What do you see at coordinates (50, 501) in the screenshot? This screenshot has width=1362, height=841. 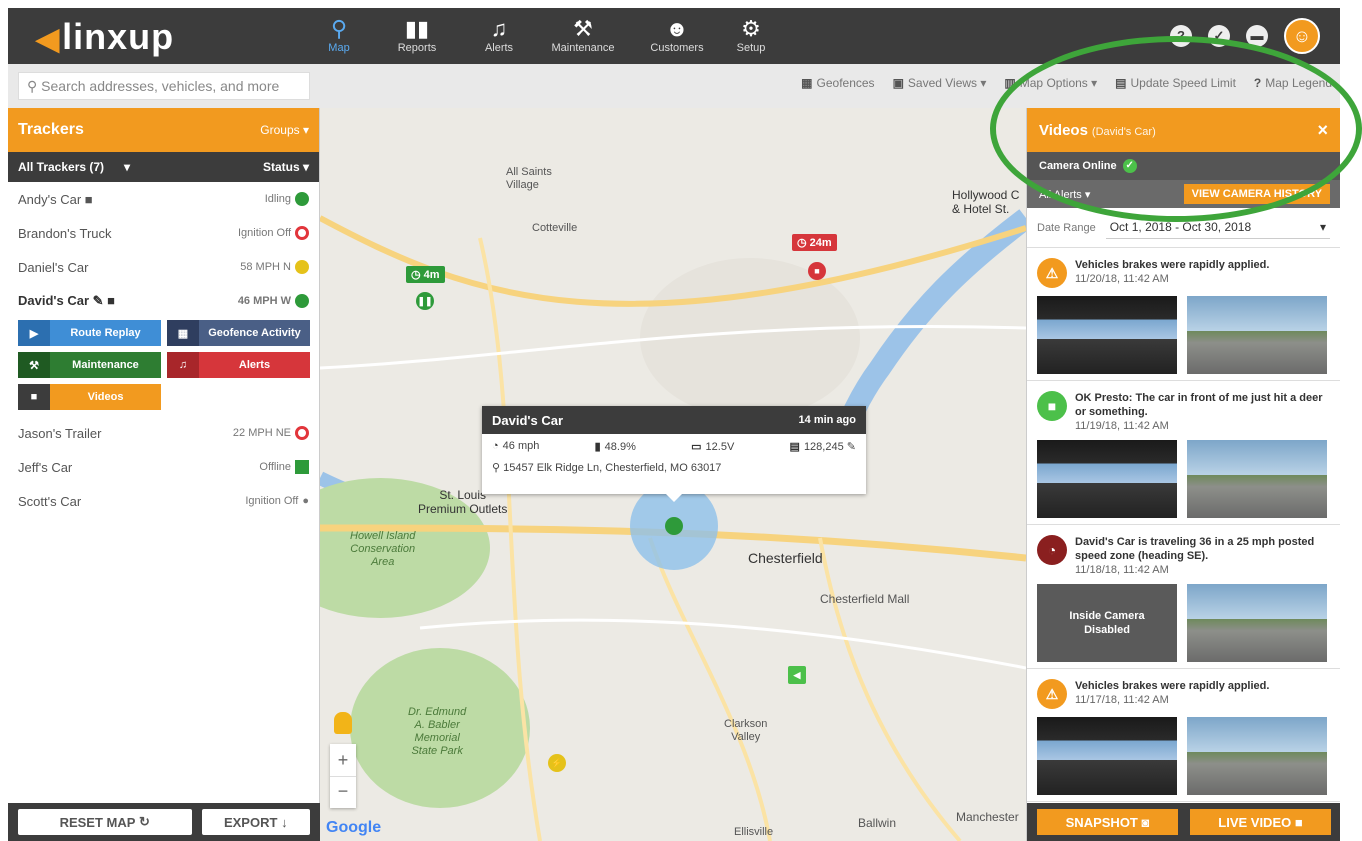 I see `tracker-name: Scott's Car` at bounding box center [50, 501].